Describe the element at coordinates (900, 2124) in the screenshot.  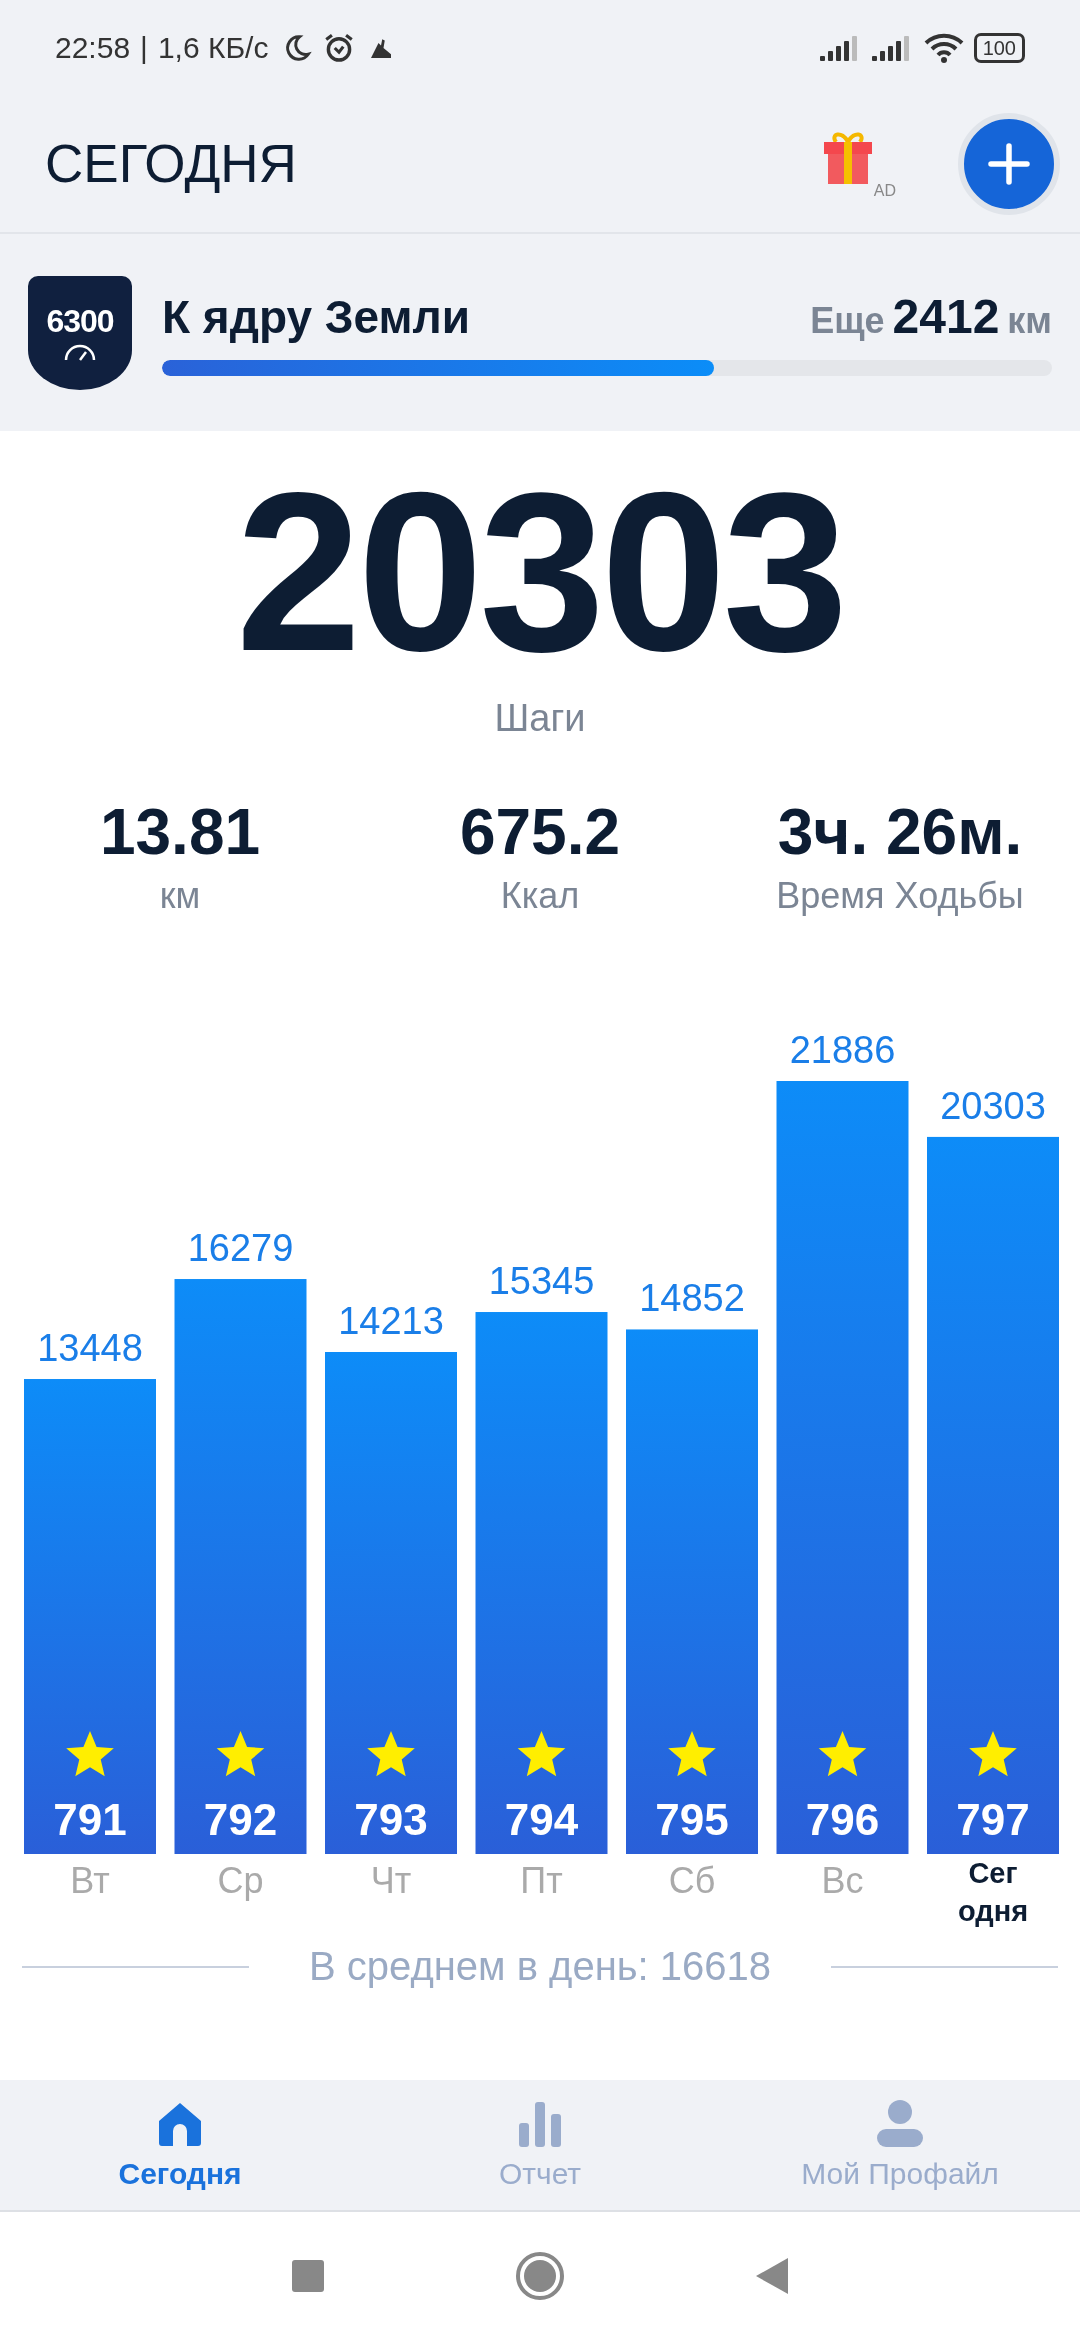
I see `person-icon` at that location.